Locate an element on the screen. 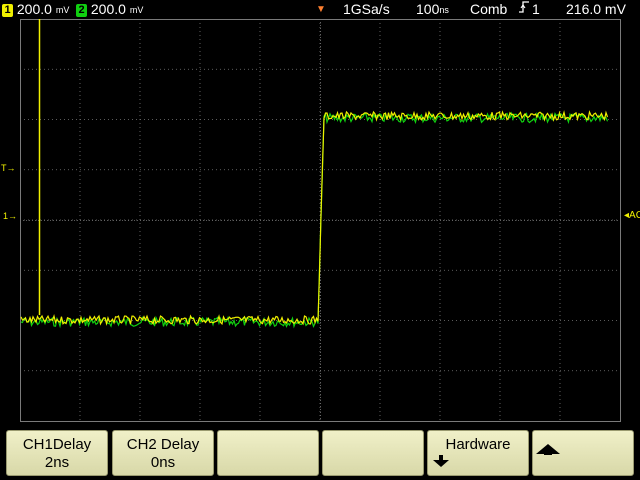  ground-marker: 1→ is located at coordinates (10, 216).